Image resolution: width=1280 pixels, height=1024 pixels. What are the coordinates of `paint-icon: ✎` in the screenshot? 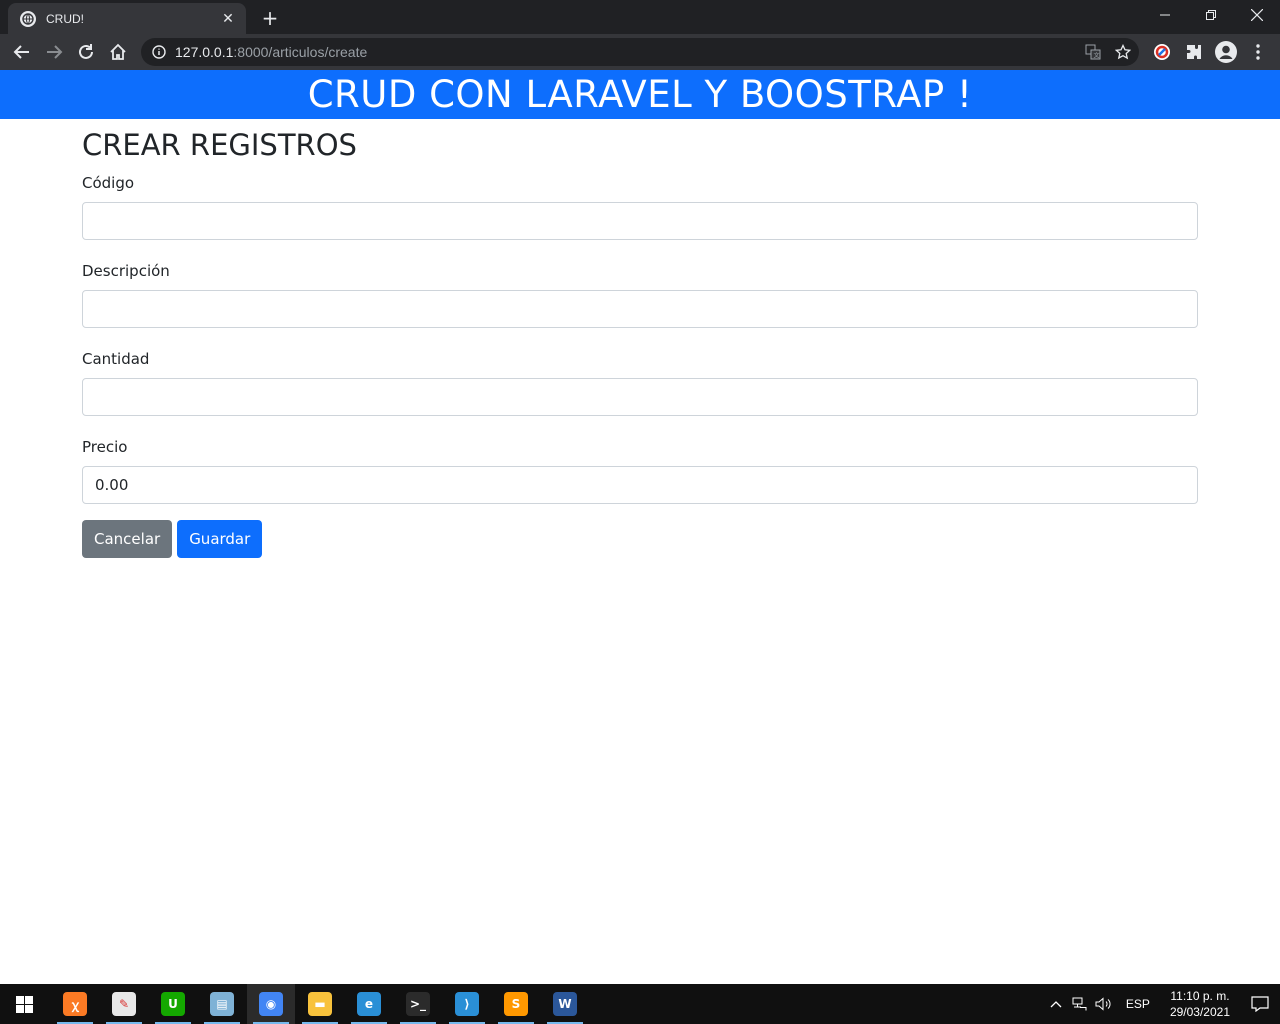 It's located at (124, 1004).